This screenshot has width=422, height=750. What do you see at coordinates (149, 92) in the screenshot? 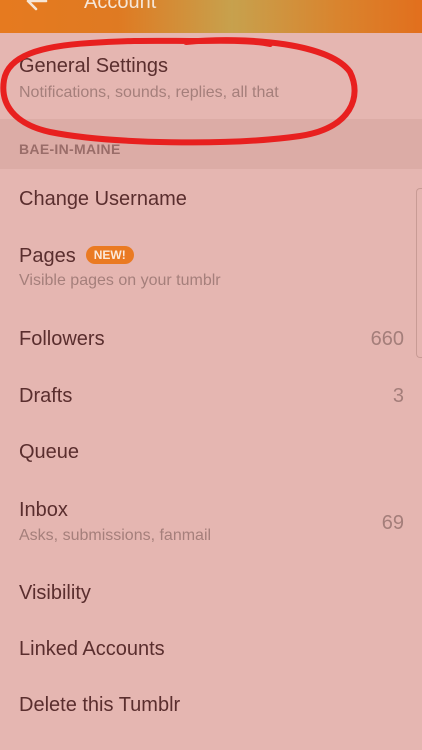
I see `general-settings-subtitle: Notifications, sounds, replies, all that` at bounding box center [149, 92].